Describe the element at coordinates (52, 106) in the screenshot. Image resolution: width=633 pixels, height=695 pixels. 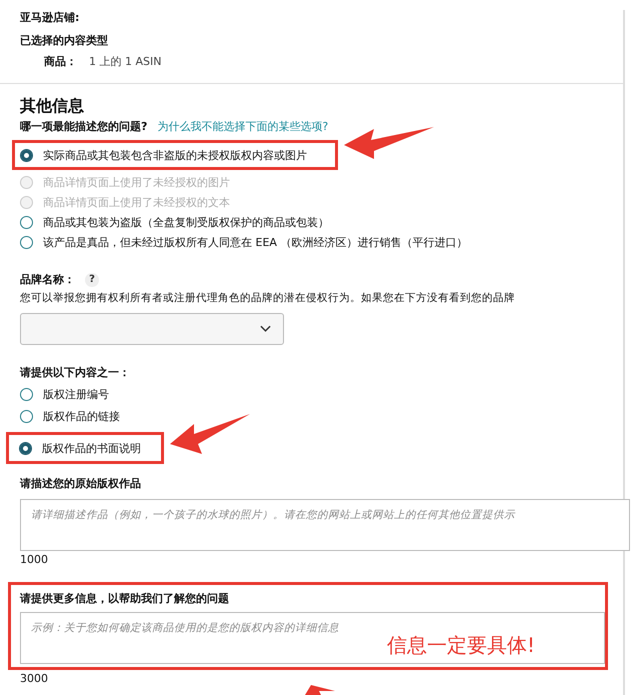
I see `section-title: 其他信息` at that location.